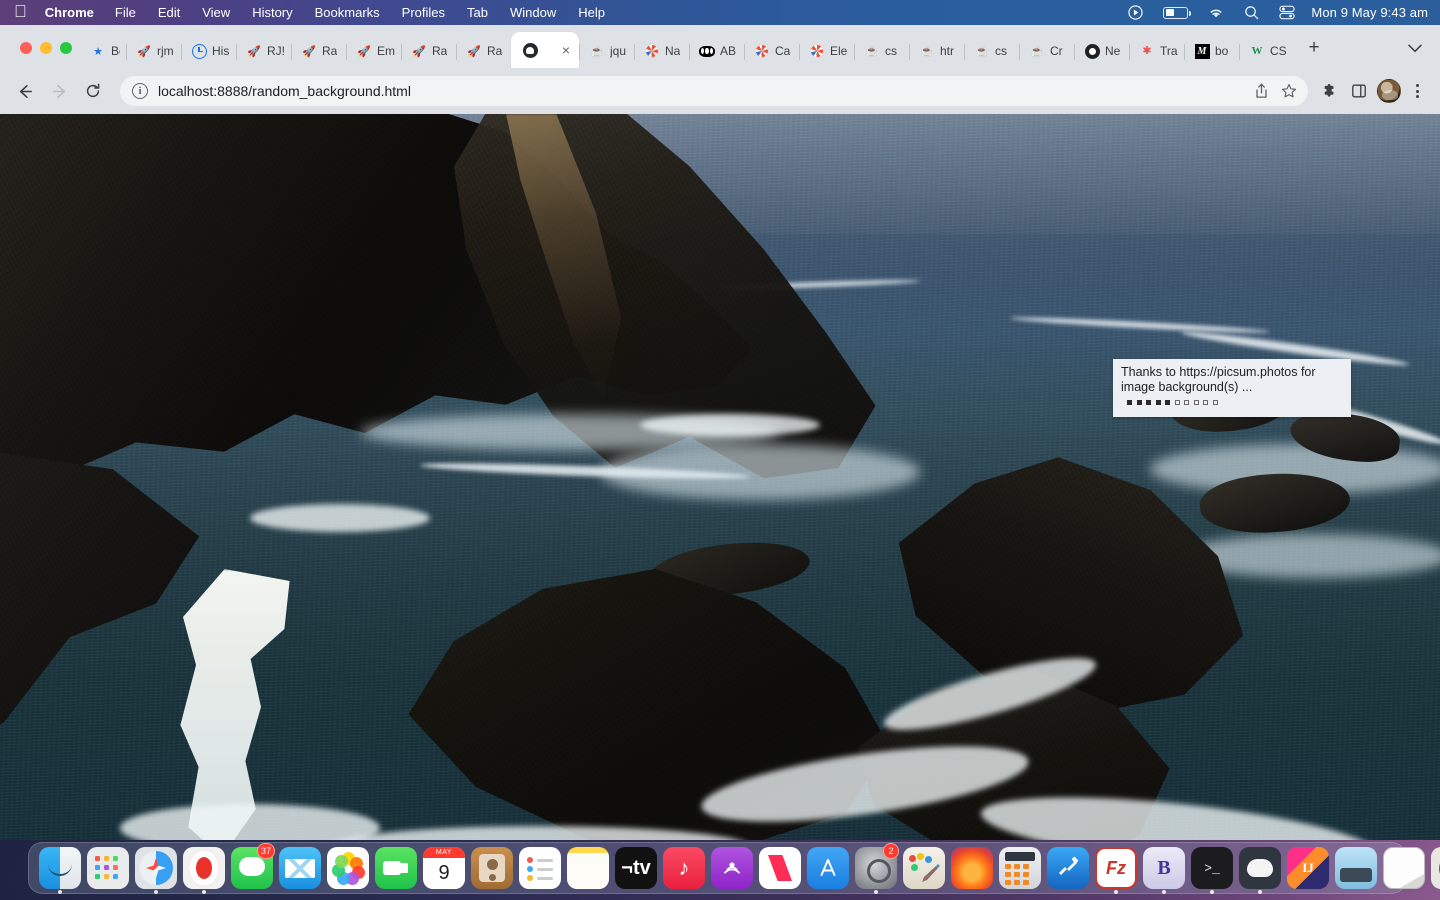 The image size is (1440, 900). What do you see at coordinates (1251, 12) in the screenshot?
I see `search-icon` at bounding box center [1251, 12].